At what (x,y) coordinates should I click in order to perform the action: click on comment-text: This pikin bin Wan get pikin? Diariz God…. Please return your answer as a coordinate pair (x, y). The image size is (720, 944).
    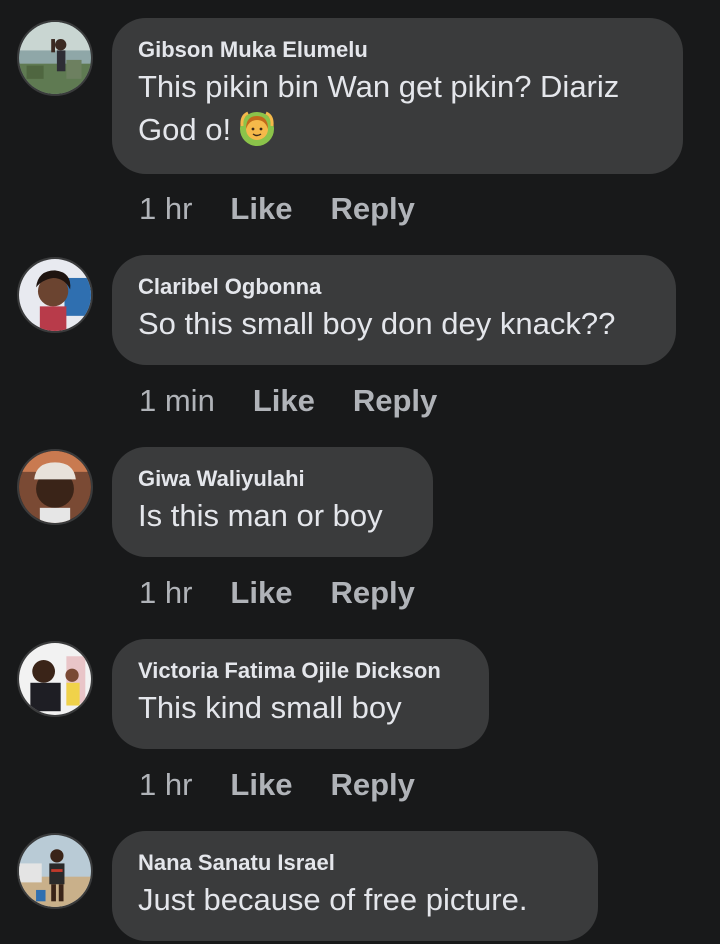
    Looking at the image, I should click on (397, 108).